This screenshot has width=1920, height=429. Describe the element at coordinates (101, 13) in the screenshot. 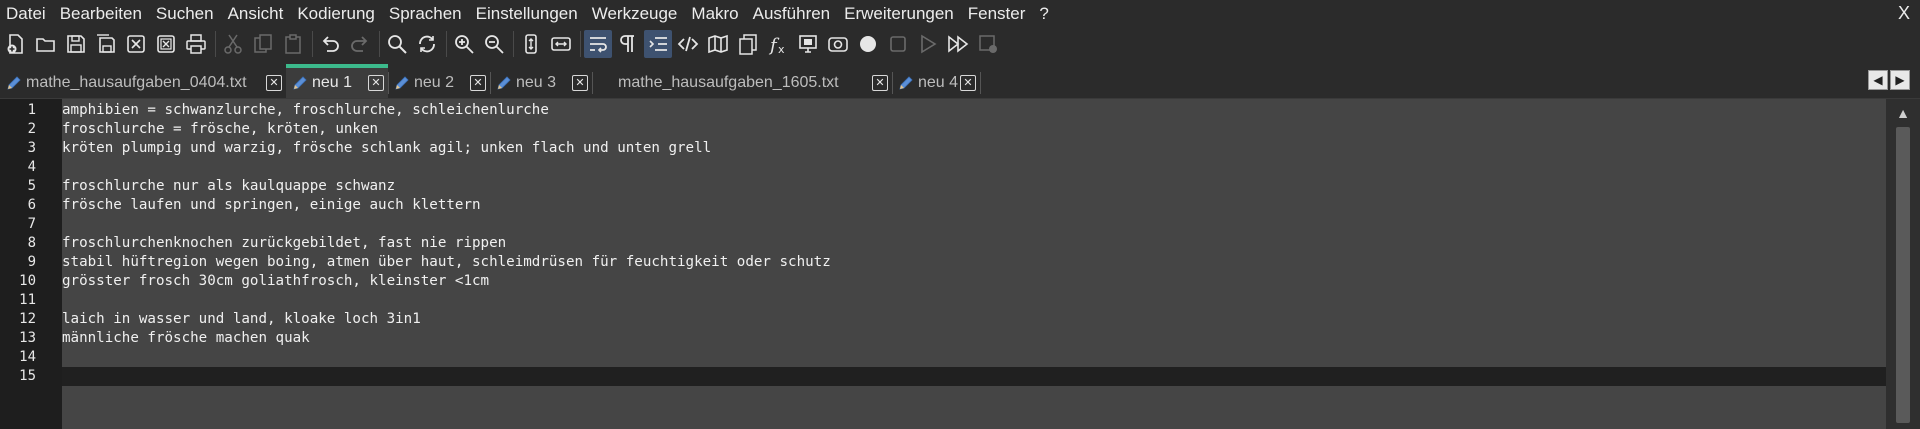

I see `menu-bearbeiten: Bearbeiten` at that location.